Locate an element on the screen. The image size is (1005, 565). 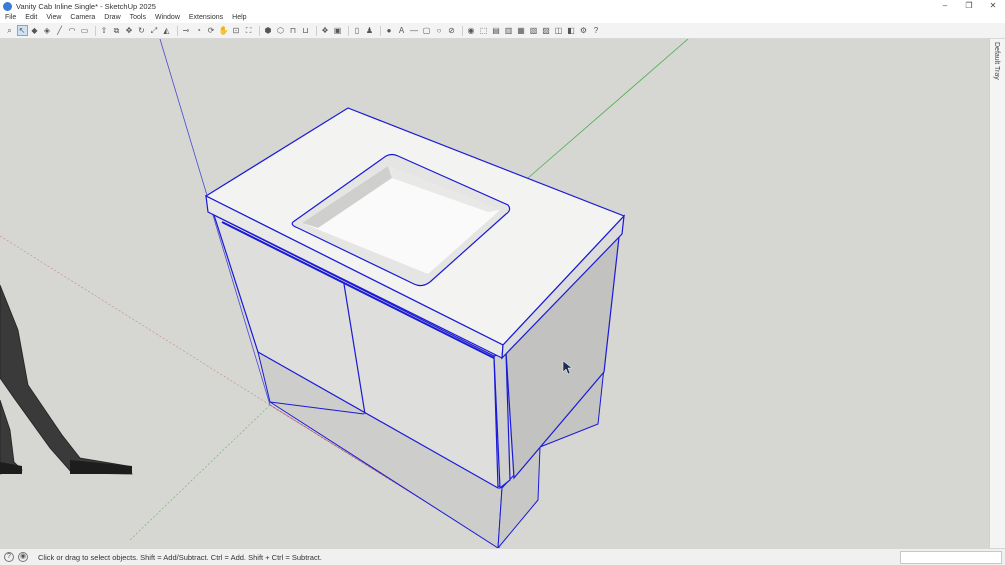
settings-icon: ⚙ is located at coordinates (583, 30).